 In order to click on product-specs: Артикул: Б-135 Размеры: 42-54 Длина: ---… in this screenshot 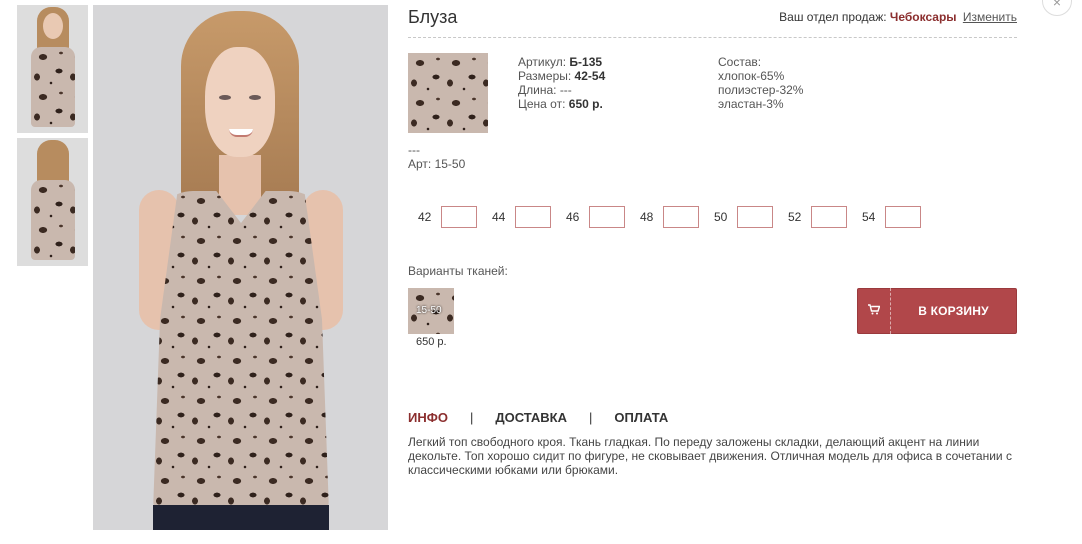, I will do `click(561, 83)`.